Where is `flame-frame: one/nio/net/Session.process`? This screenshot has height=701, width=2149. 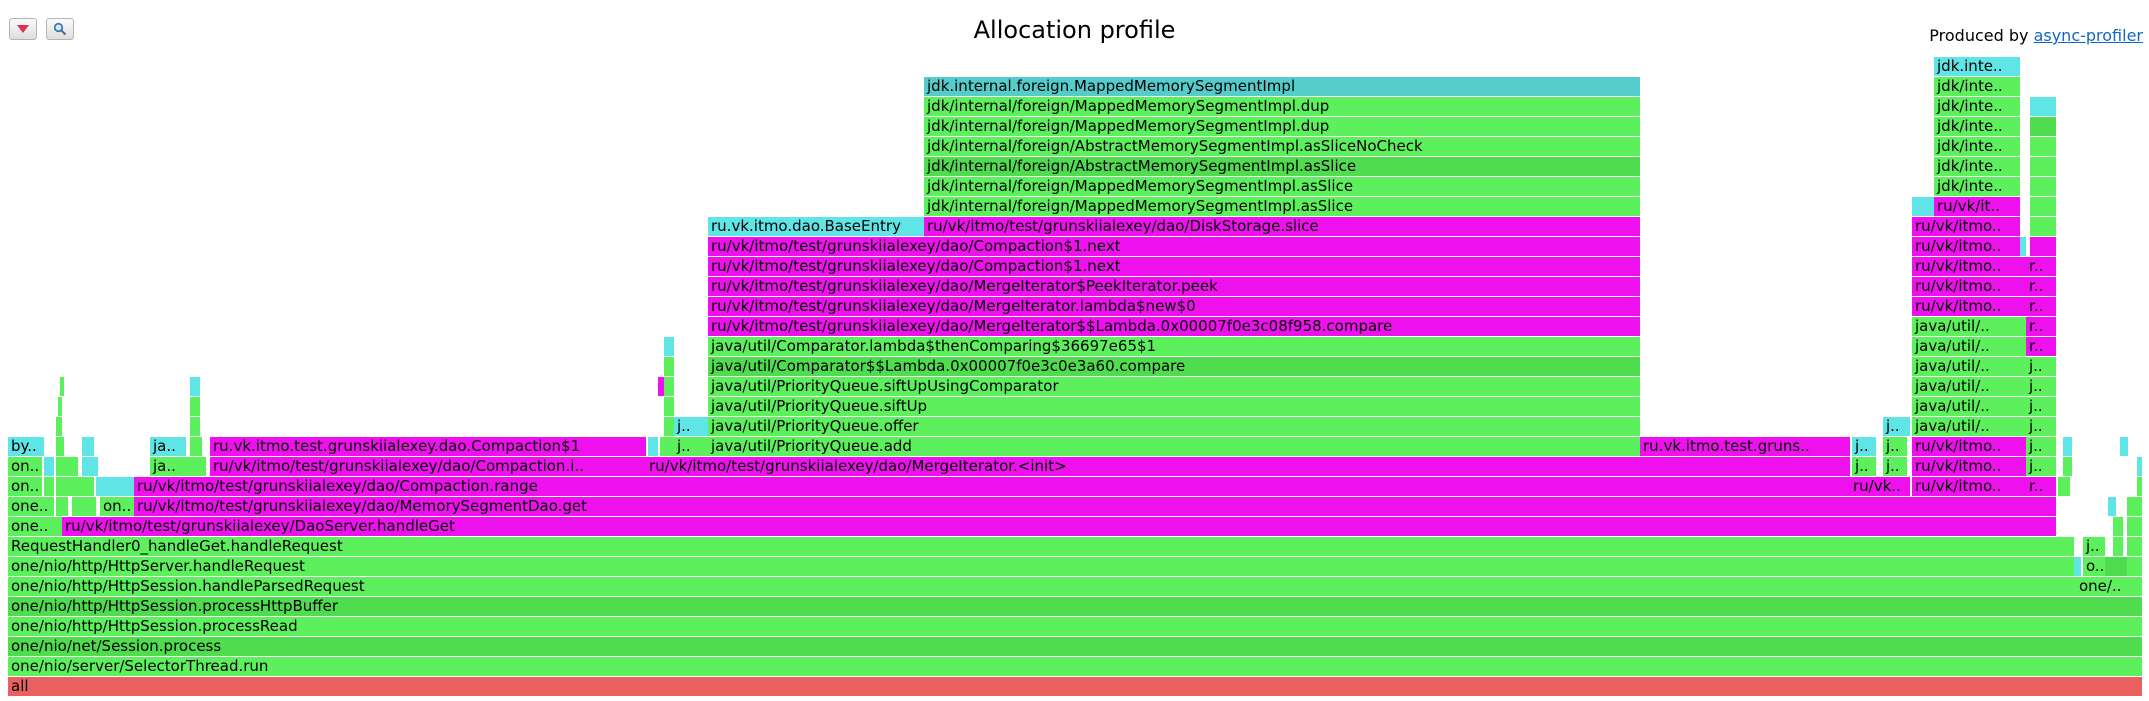 flame-frame: one/nio/net/Session.process is located at coordinates (1075, 646).